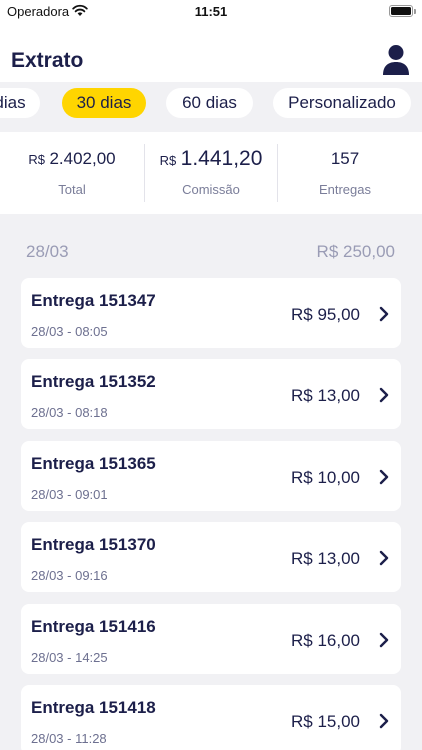 Image resolution: width=422 pixels, height=750 pixels. What do you see at coordinates (69, 575) in the screenshot?
I see `delivery-datetime: 28/03 - 09:16` at bounding box center [69, 575].